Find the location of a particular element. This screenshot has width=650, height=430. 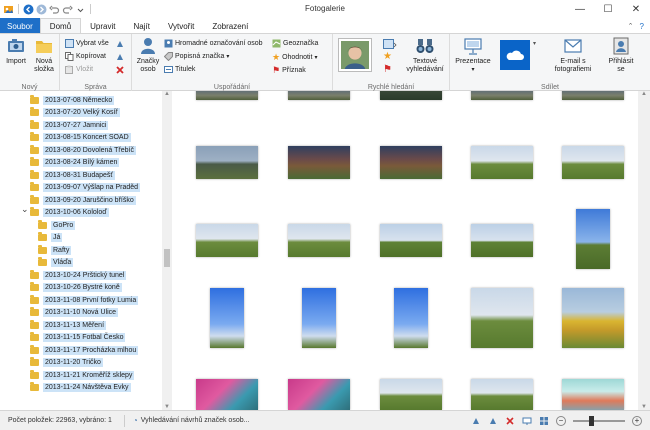

nav-tree-item: GoPro is located at coordinates (57, 225).